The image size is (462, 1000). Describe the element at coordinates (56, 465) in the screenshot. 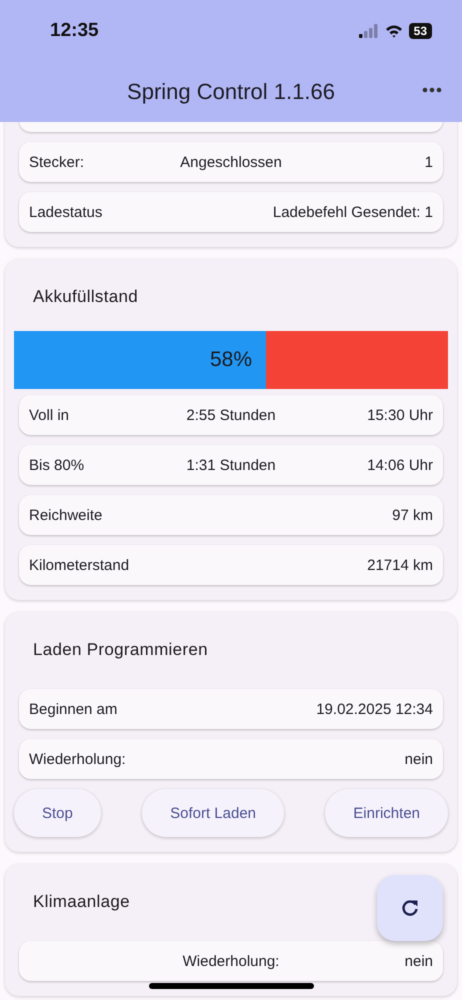

I see `row-label: Bis 80%` at that location.